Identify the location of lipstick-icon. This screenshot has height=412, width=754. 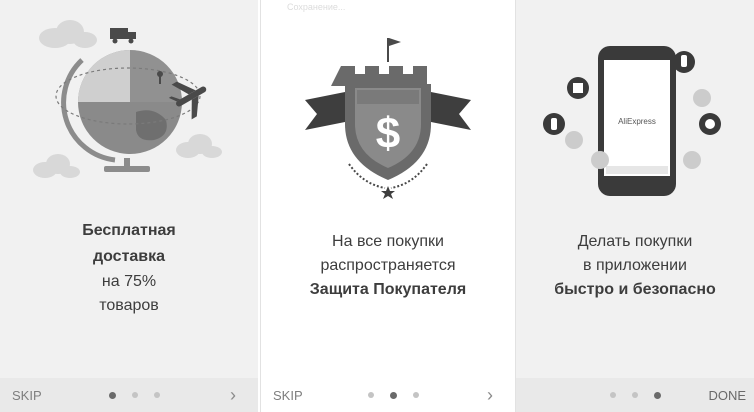
(684, 62).